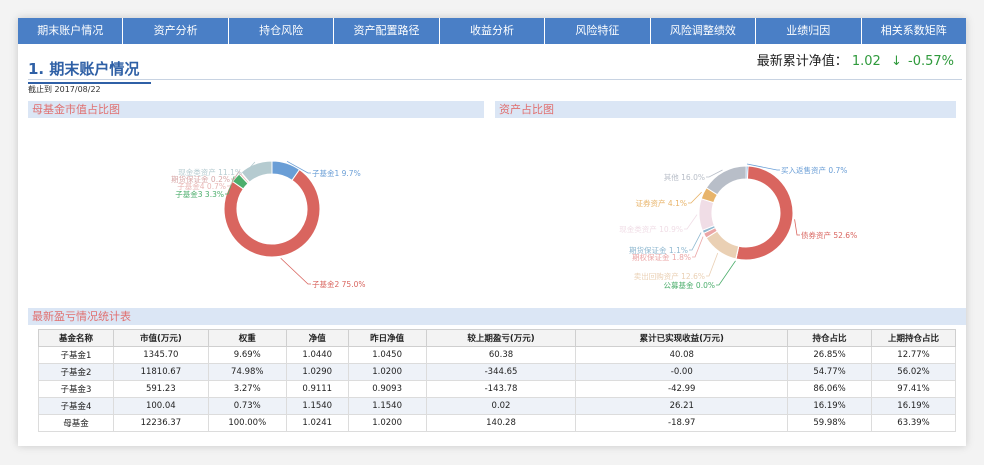 This screenshot has height=465, width=984. Describe the element at coordinates (682, 372) in the screenshot. I see `table-cell: -0.00` at that location.